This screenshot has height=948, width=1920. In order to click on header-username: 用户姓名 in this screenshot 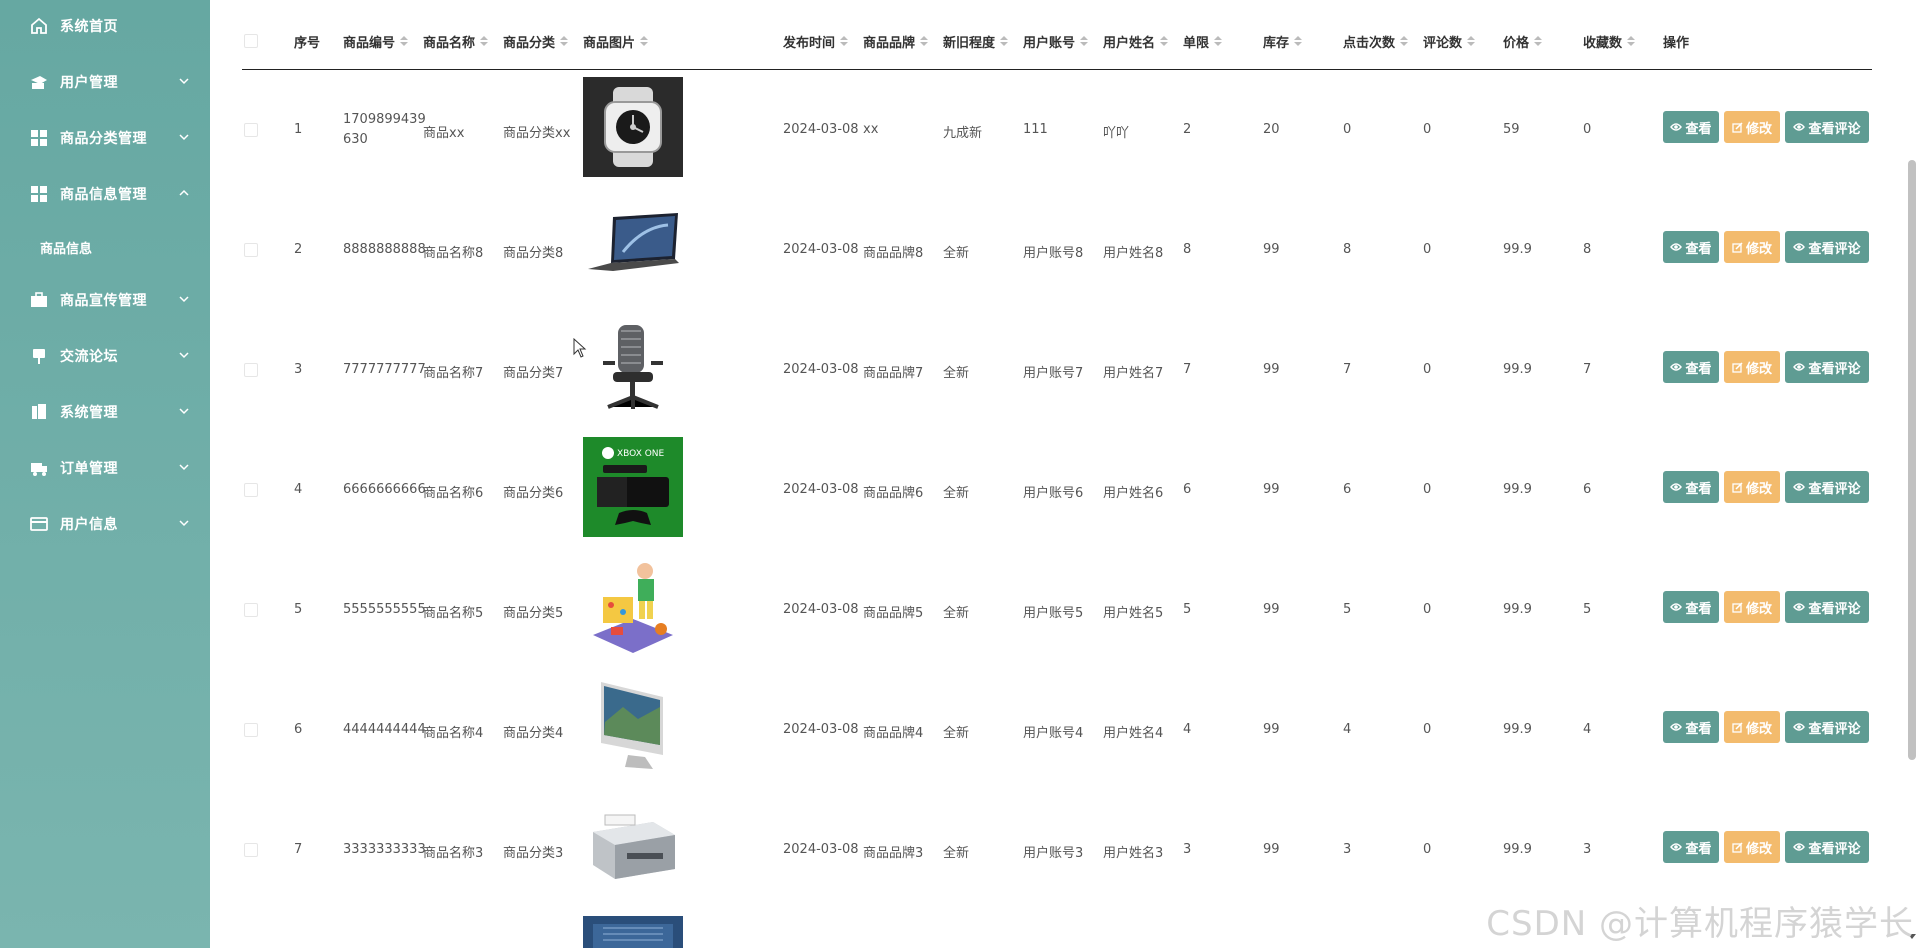, I will do `click(1136, 41)`.